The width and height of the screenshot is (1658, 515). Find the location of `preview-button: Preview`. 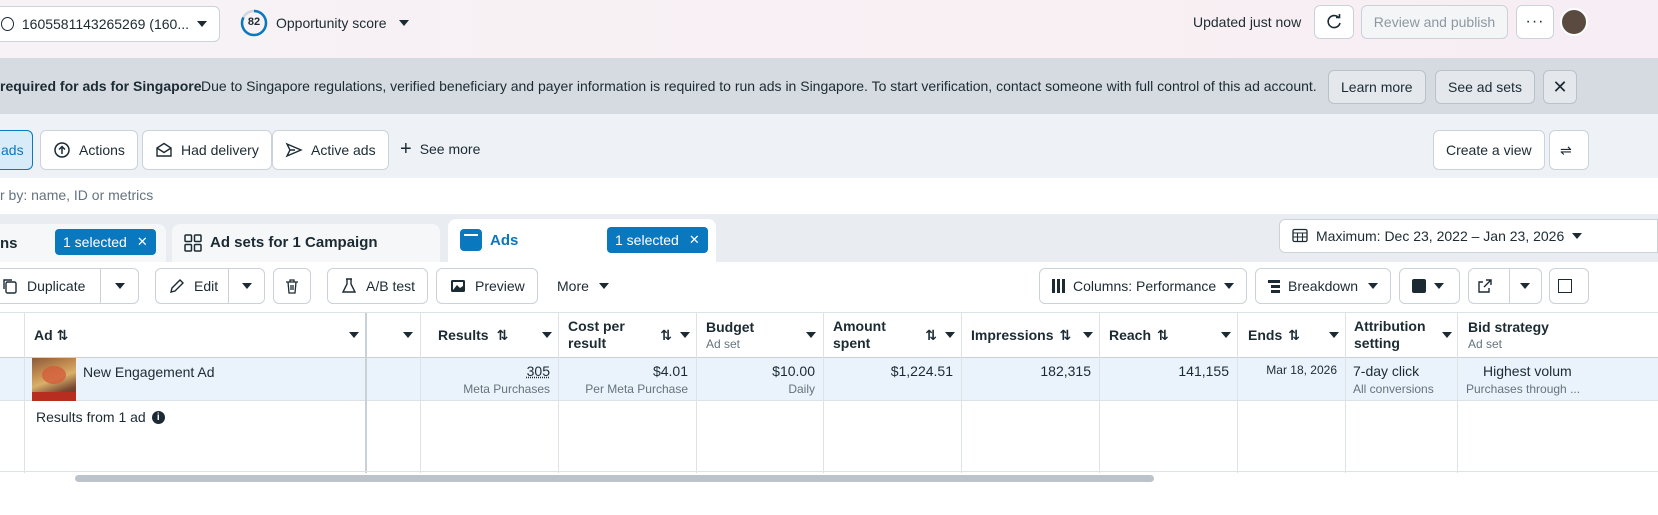

preview-button: Preview is located at coordinates (487, 286).